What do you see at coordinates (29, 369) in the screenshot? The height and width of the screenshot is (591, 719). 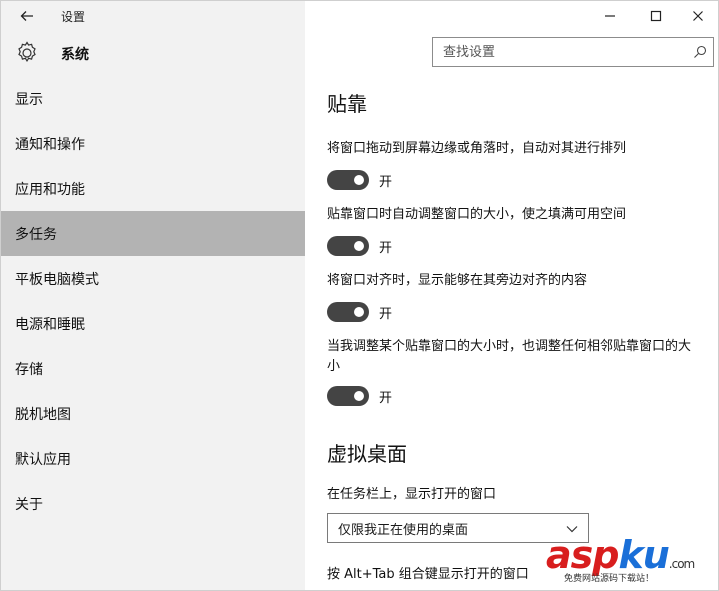 I see `sidebar-item-label: 存储` at bounding box center [29, 369].